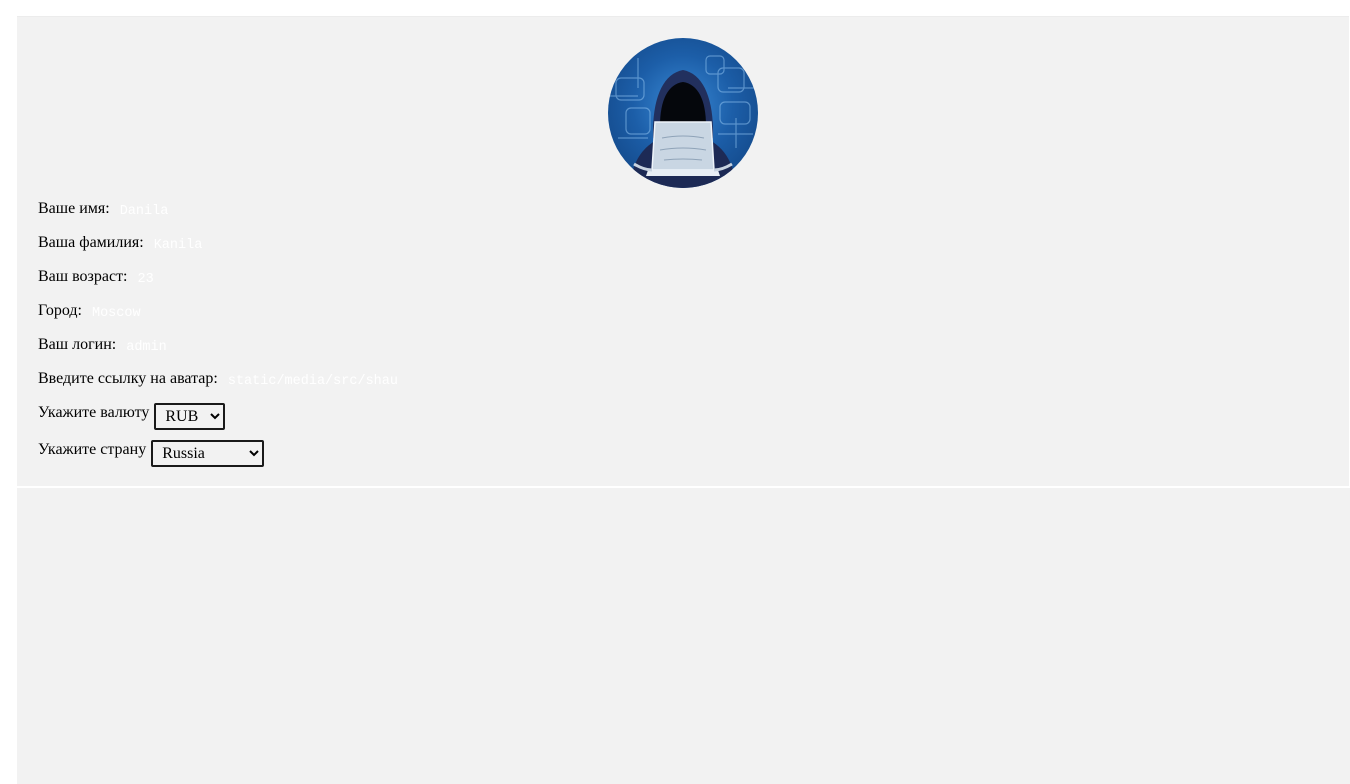 The image size is (1350, 784). Describe the element at coordinates (74, 208) in the screenshot. I see `first-name-label: Ваше имя:` at that location.